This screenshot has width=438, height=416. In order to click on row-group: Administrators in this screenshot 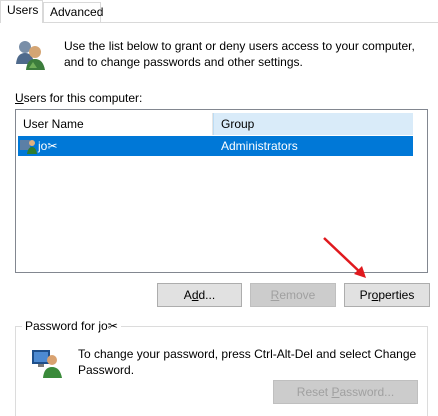, I will do `click(259, 146)`.